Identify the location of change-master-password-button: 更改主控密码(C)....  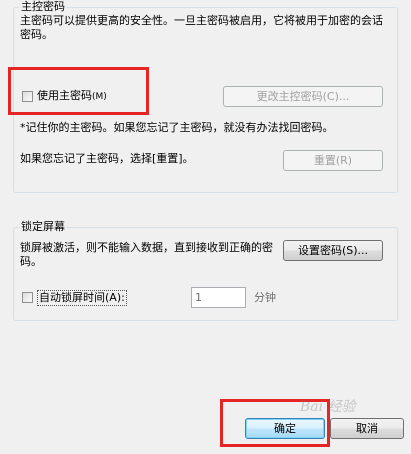
(303, 96).